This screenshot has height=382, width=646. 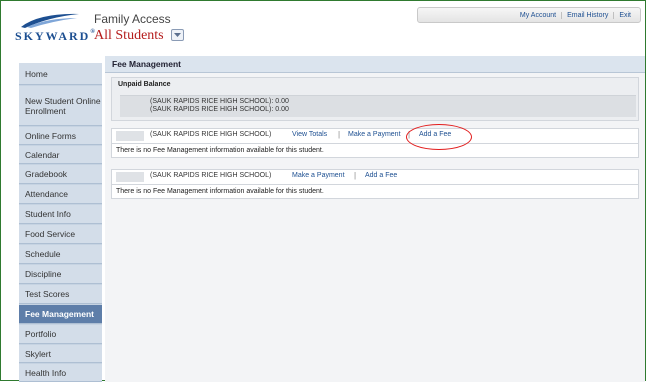 What do you see at coordinates (60, 136) in the screenshot?
I see `sidebar-item-online-forms: Online Forms` at bounding box center [60, 136].